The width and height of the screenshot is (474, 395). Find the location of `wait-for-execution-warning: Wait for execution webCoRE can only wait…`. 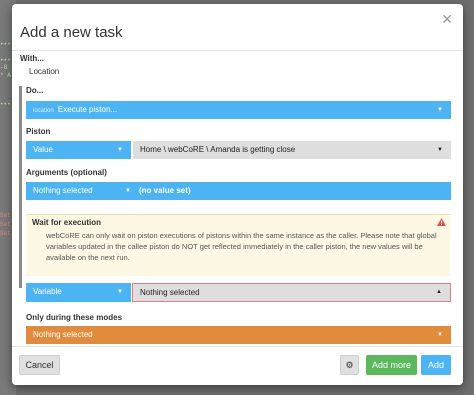

wait-for-execution-warning: Wait for execution webCoRE can only wait… is located at coordinates (238, 245).